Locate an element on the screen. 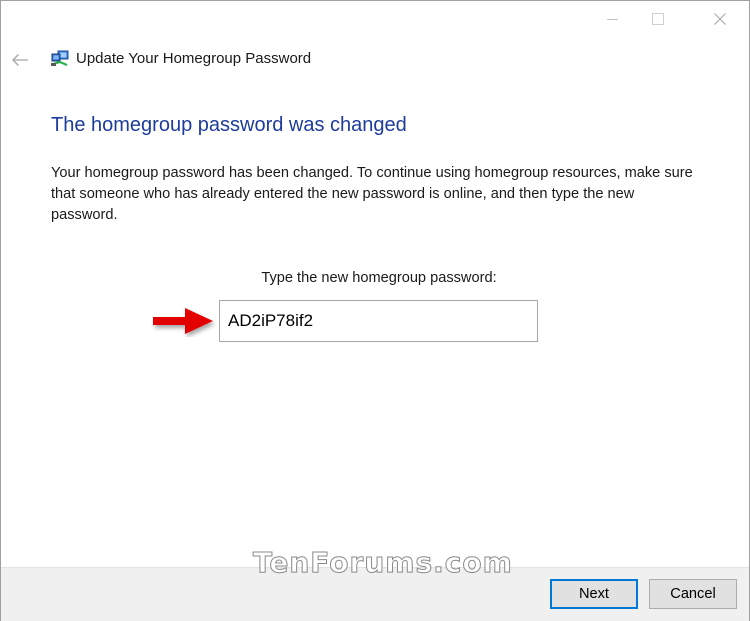 The image size is (750, 621). homegroup-network-icon is located at coordinates (60, 58).